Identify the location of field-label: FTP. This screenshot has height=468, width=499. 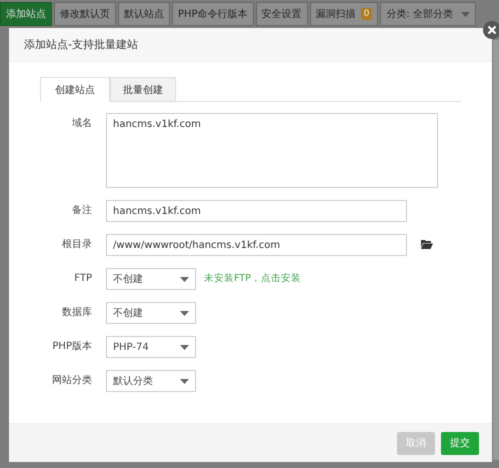
(82, 279).